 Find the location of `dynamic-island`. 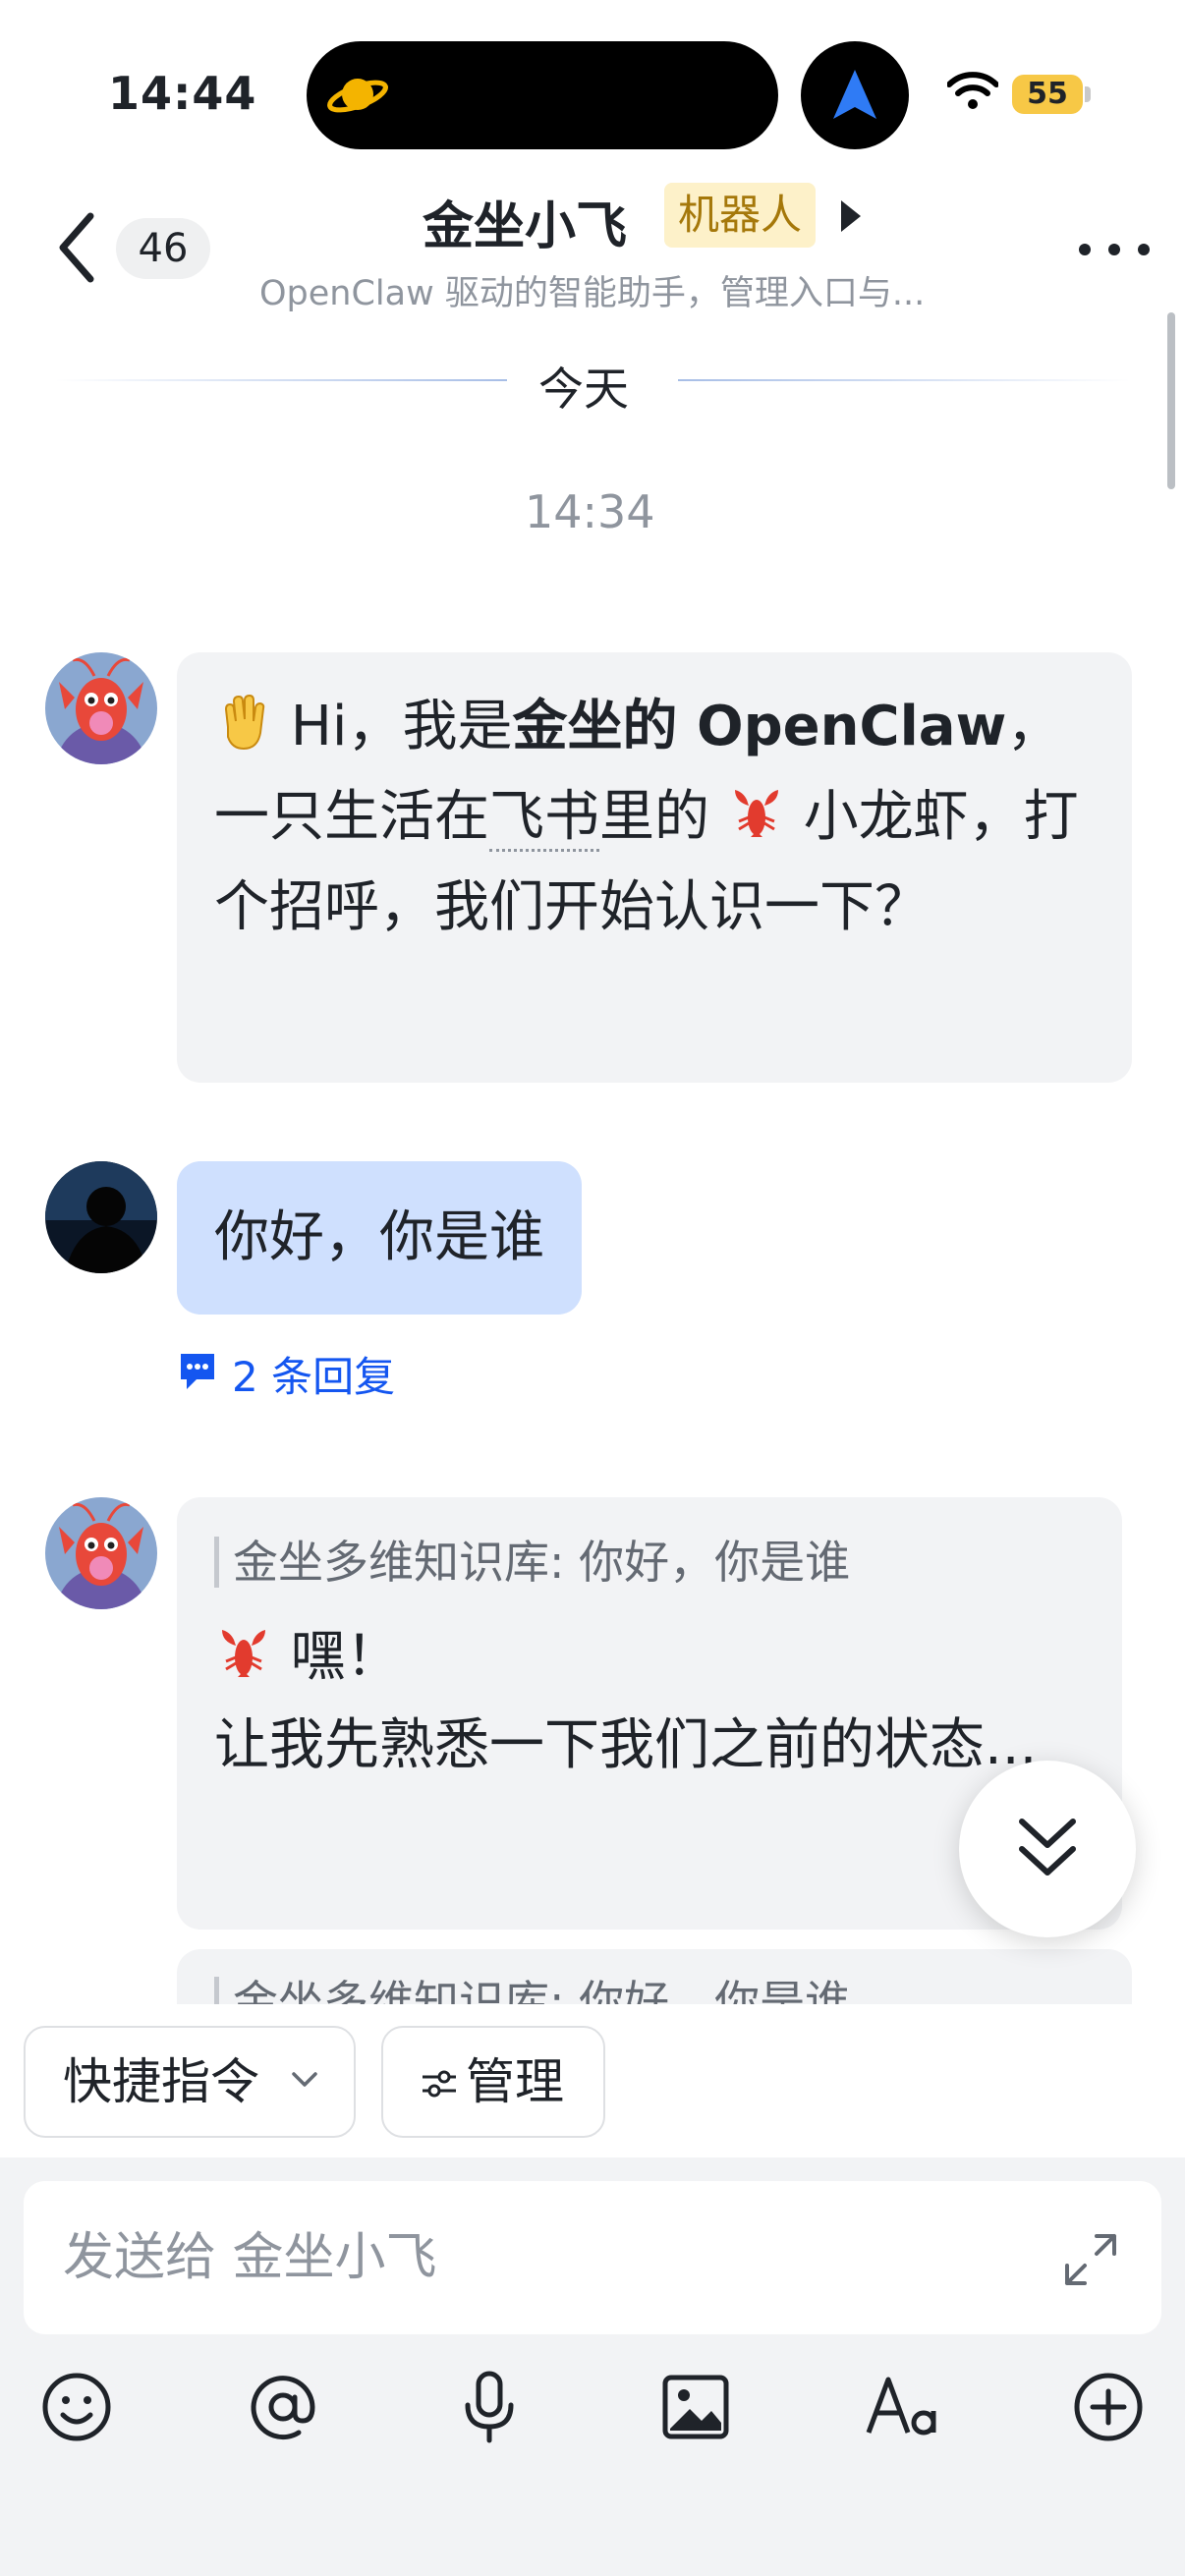

dynamic-island is located at coordinates (542, 95).